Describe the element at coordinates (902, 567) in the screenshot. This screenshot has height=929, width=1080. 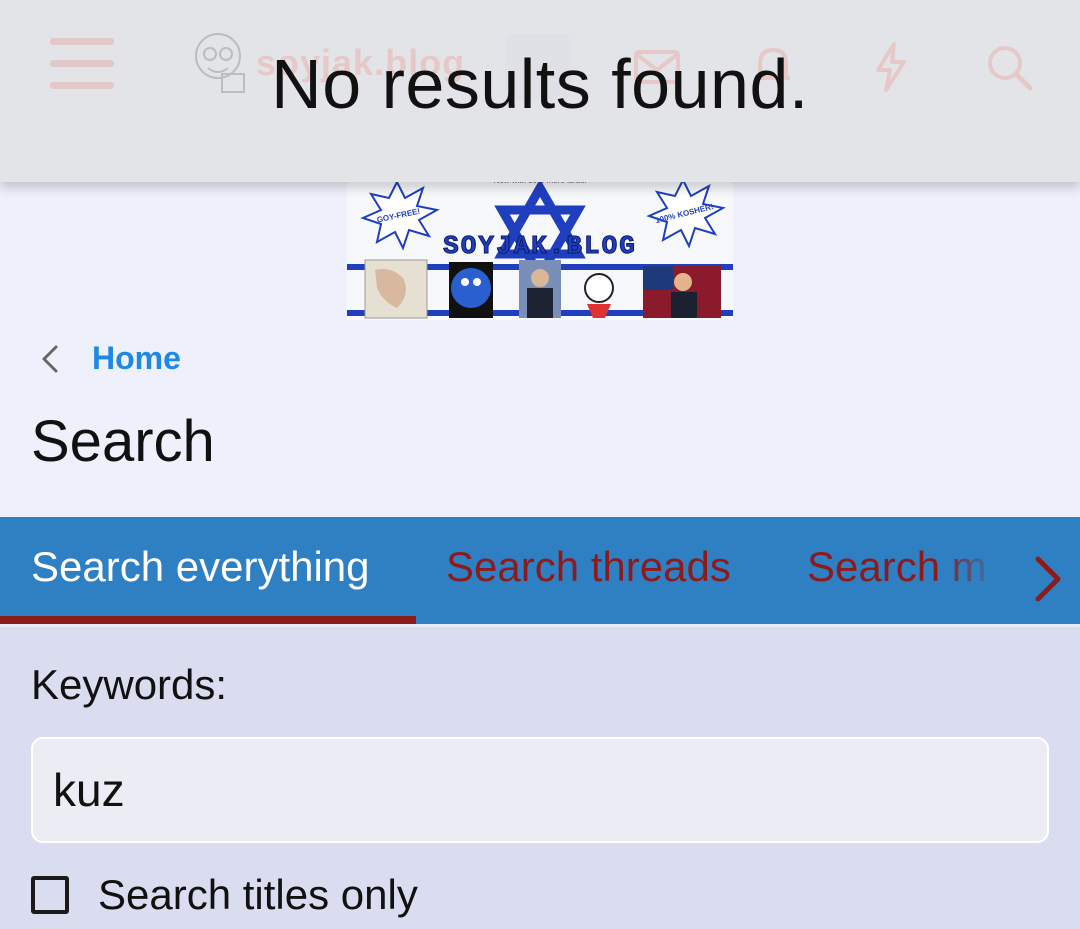
I see `tab-search-more: Search m` at that location.